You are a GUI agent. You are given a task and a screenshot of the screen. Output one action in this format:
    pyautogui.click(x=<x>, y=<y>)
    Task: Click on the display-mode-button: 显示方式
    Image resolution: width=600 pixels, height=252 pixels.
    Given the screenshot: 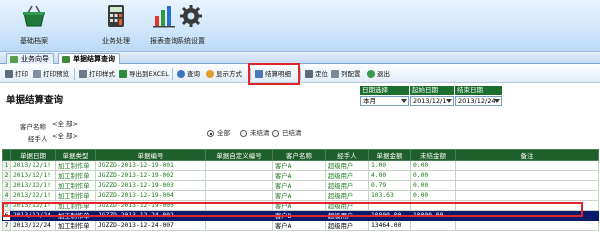 What is the action you would take?
    pyautogui.click(x=223, y=74)
    